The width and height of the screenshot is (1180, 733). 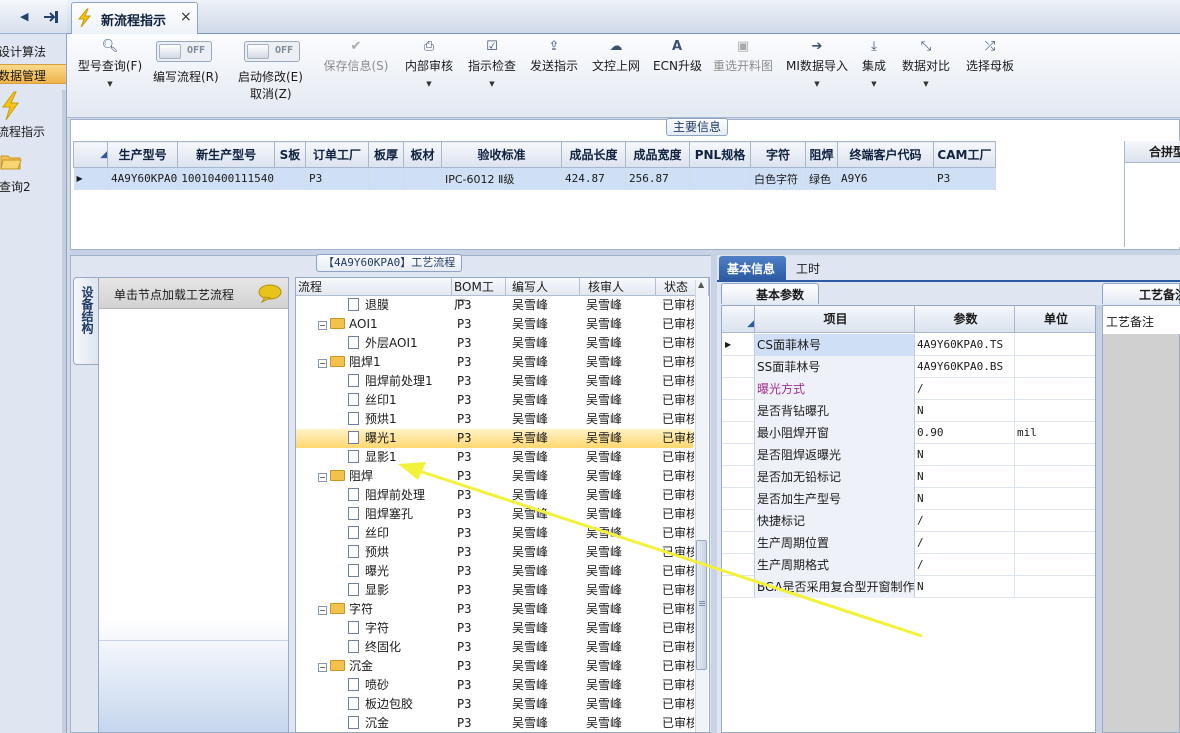 I want to click on tree-leaf-node: 丝印1, so click(x=372, y=400).